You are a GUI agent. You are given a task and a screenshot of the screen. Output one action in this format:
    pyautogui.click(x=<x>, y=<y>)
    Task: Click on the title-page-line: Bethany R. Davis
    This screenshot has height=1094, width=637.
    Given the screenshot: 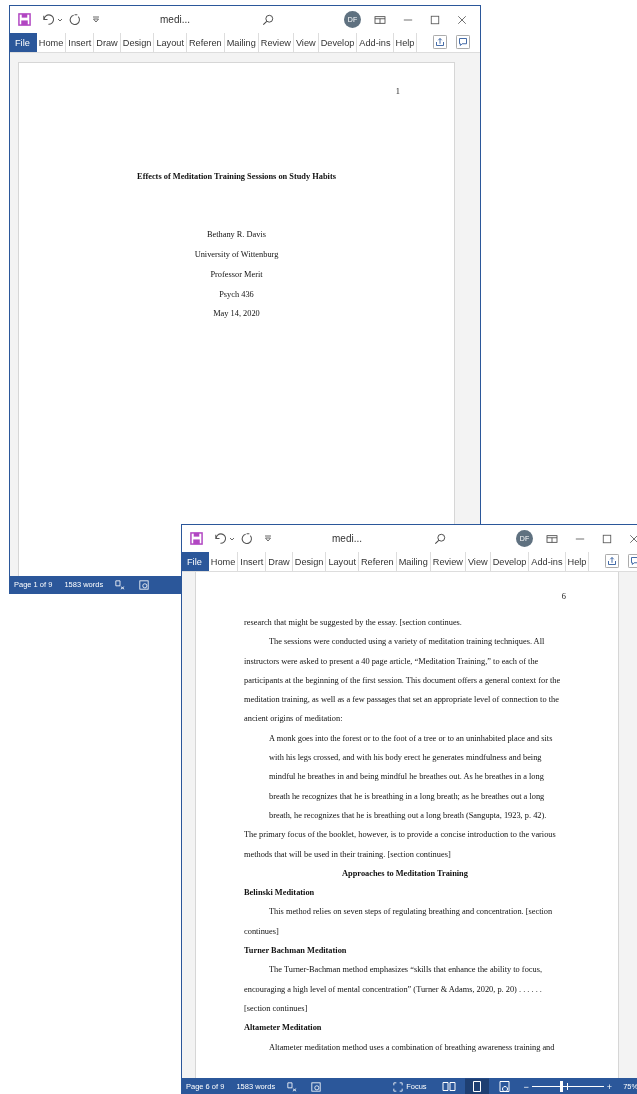 What is the action you would take?
    pyautogui.click(x=236, y=235)
    